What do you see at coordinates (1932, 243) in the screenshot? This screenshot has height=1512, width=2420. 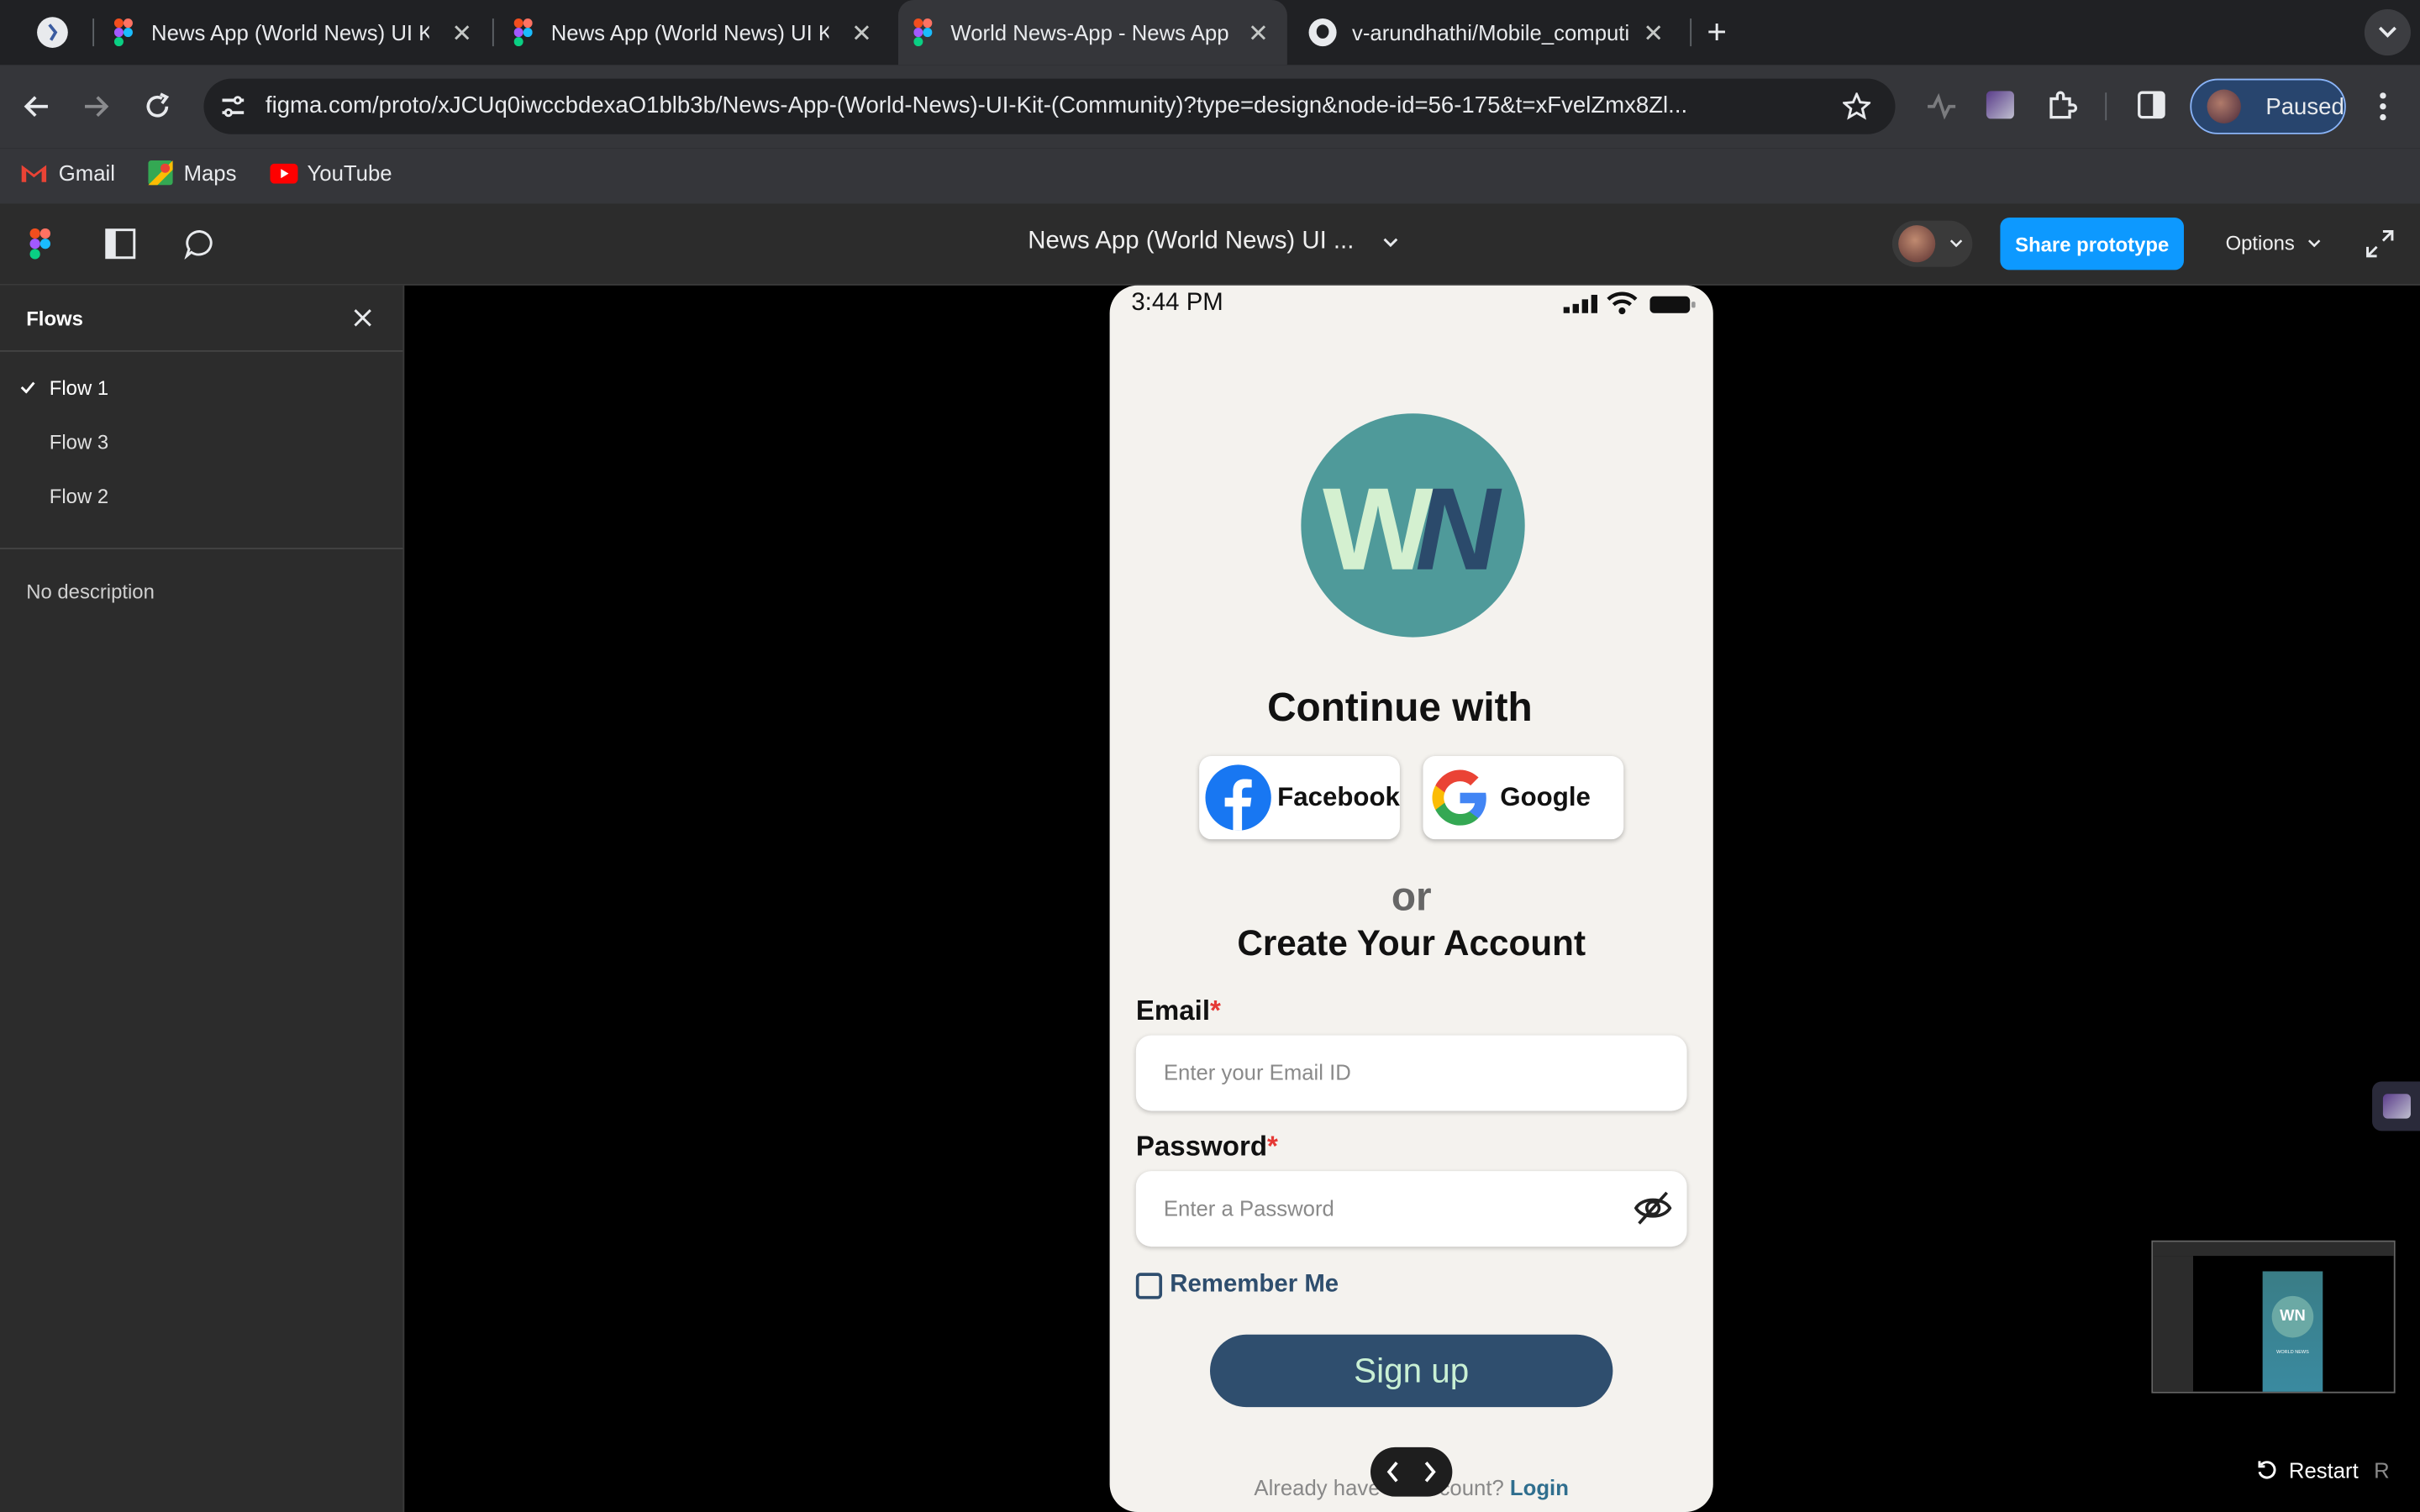 I see `viewer-avatar-button` at bounding box center [1932, 243].